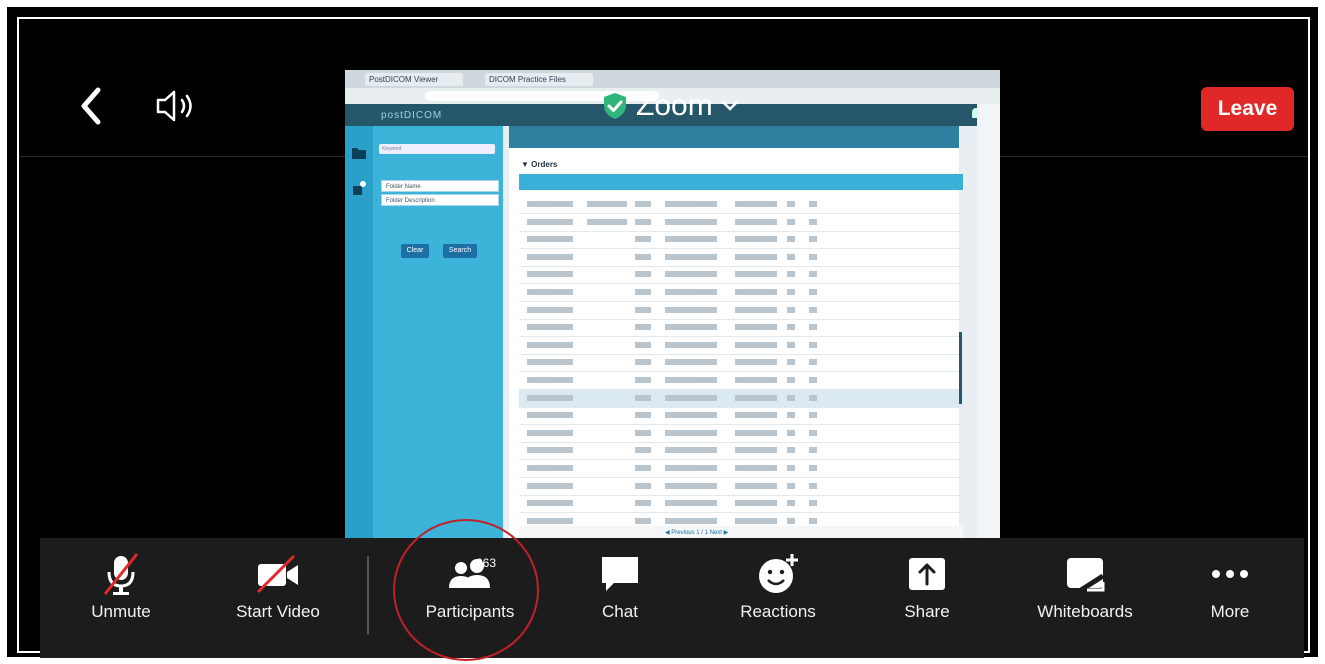 This screenshot has height=664, width=1325. I want to click on postdicom-icon-rail, so click(359, 334).